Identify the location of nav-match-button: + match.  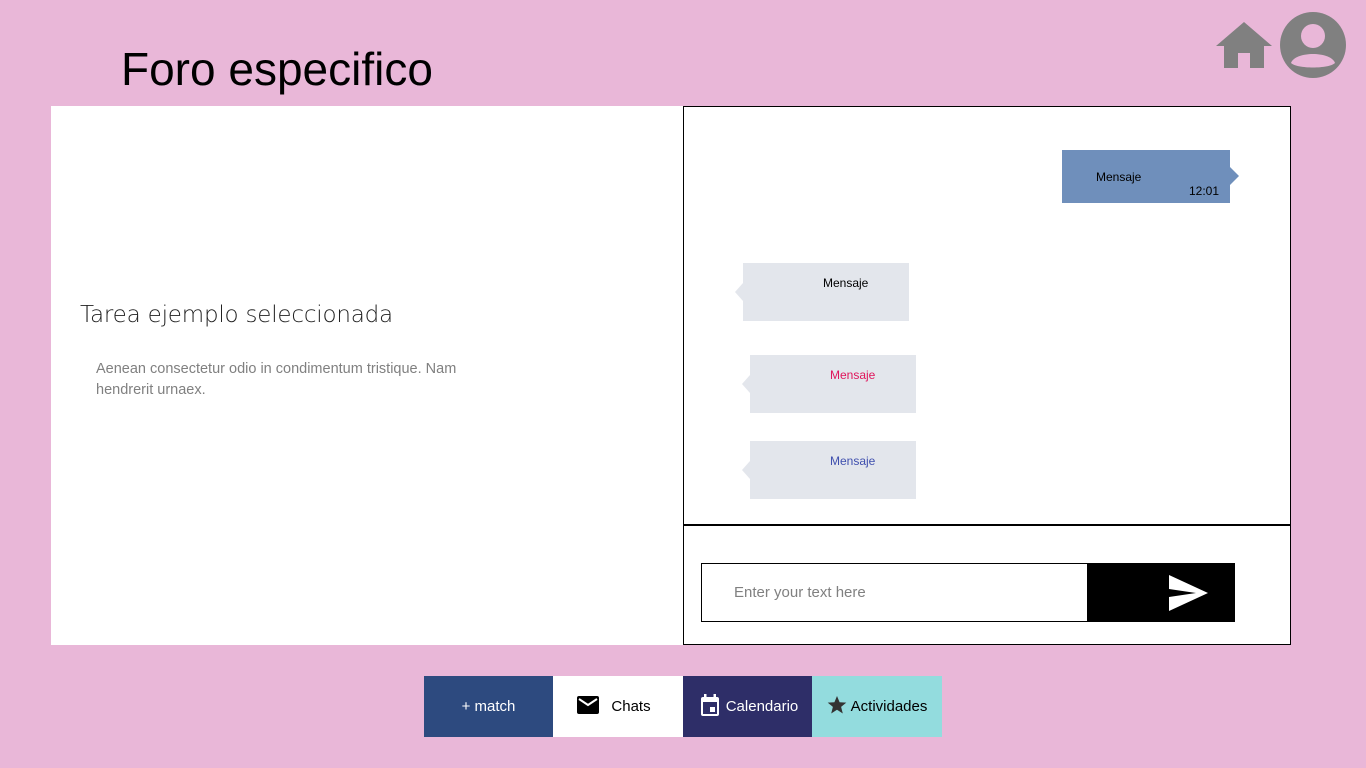
(488, 706).